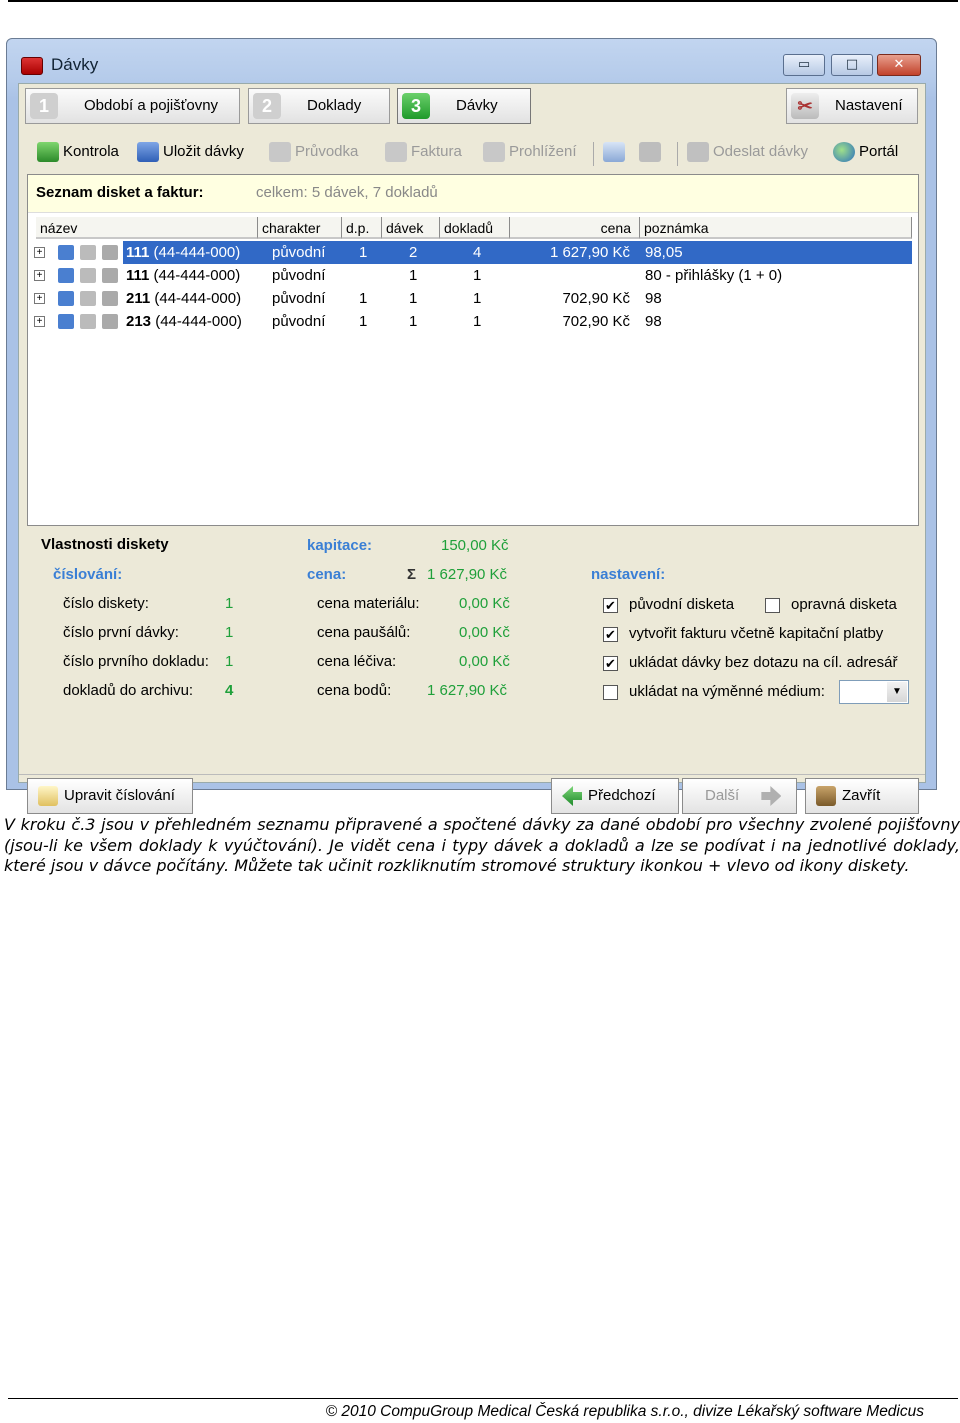 The width and height of the screenshot is (960, 1423). I want to click on cislo-prvni-davky-value: 1, so click(229, 632).